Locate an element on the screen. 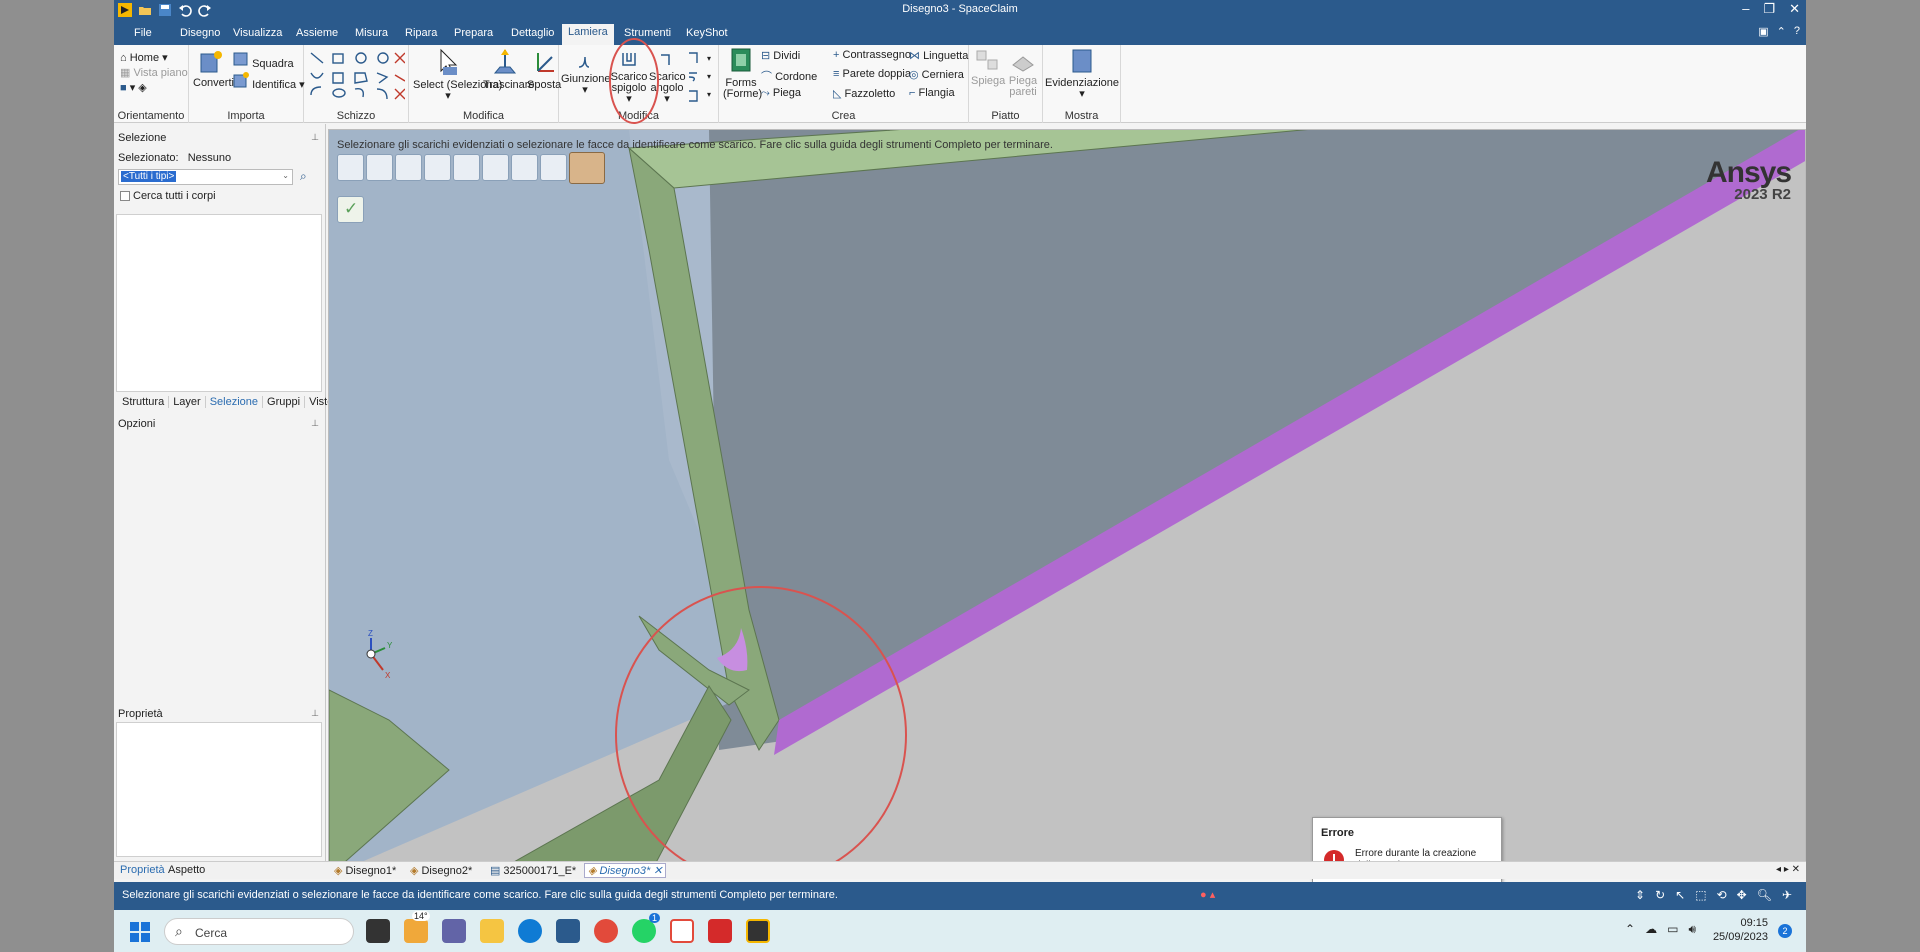  nudge-icon: ⇕ is located at coordinates (1640, 895).